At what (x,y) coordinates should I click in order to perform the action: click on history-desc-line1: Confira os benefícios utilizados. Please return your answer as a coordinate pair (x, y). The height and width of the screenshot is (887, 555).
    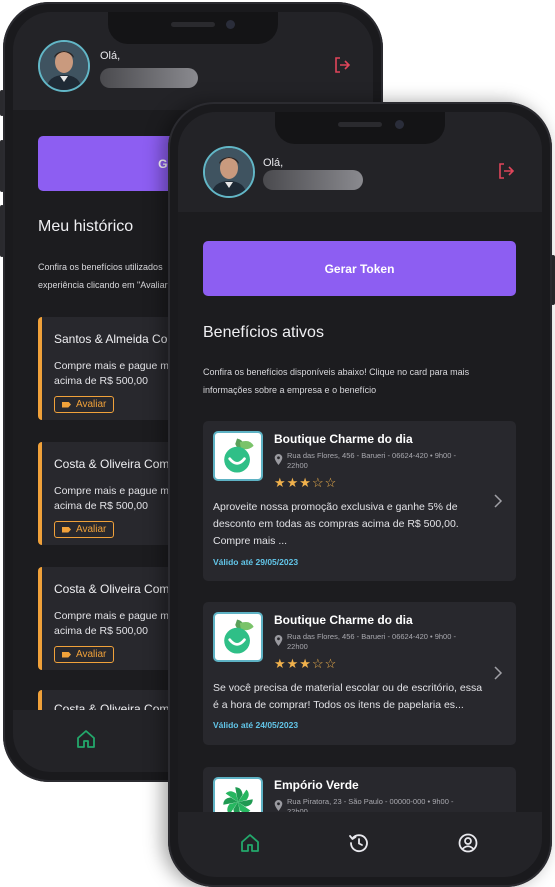
    Looking at the image, I should click on (100, 267).